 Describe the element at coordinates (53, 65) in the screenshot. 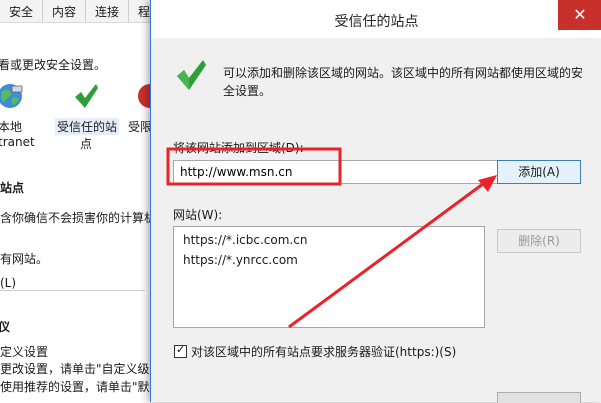

I see `bg-change-settings-text: 看或更改安全设置。` at that location.